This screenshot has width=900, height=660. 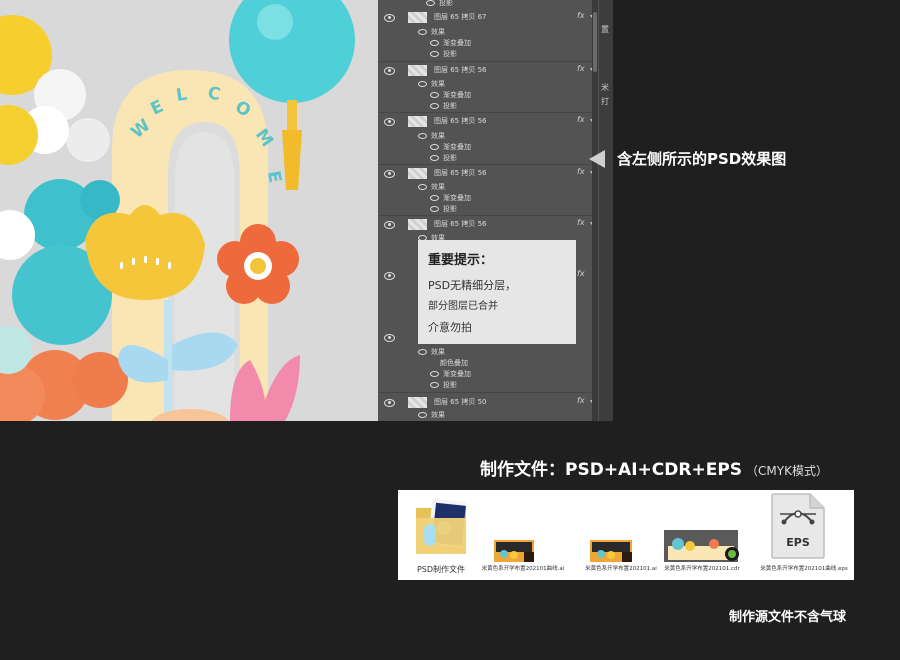 I want to click on cdr-file-icon, so click(x=701, y=546).